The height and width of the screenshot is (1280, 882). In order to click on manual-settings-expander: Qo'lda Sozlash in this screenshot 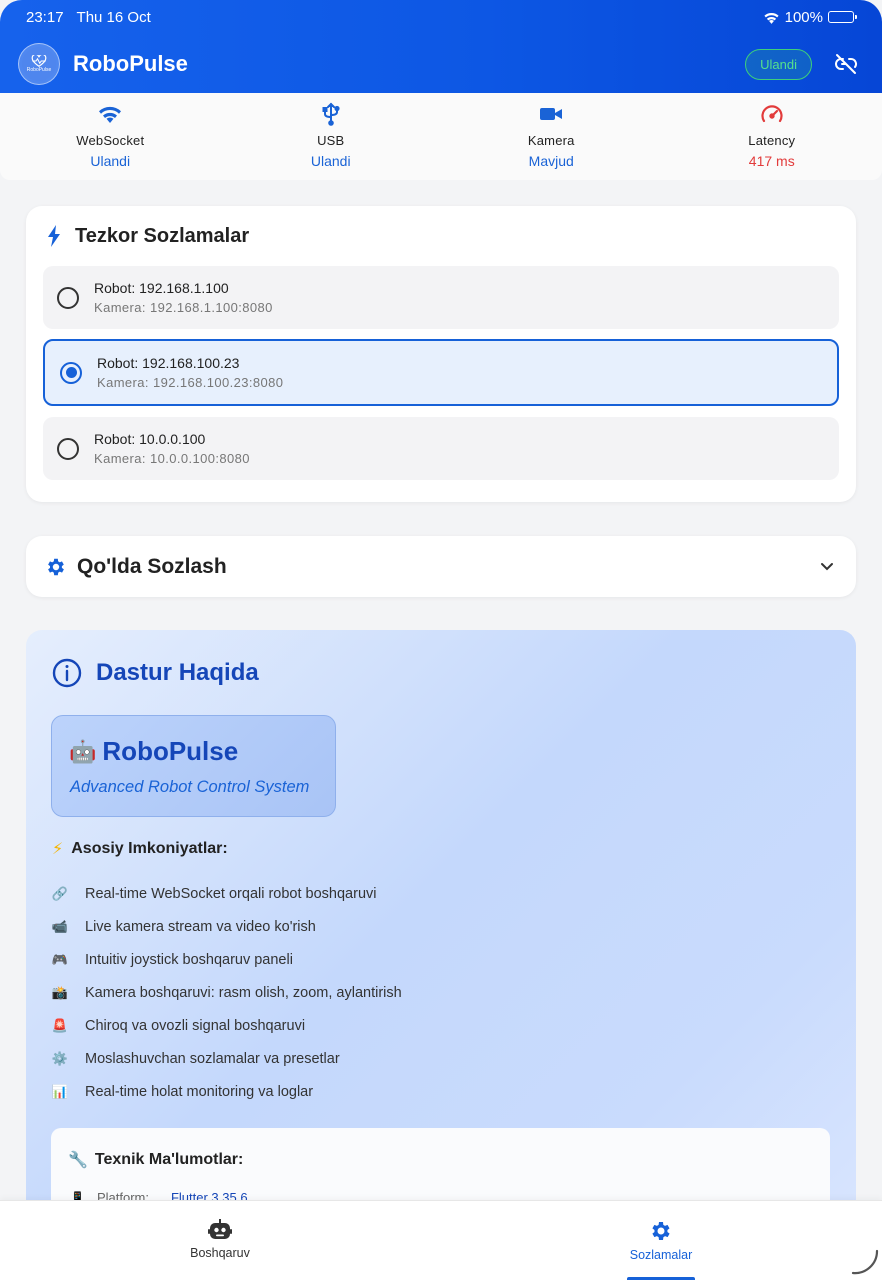, I will do `click(441, 566)`.